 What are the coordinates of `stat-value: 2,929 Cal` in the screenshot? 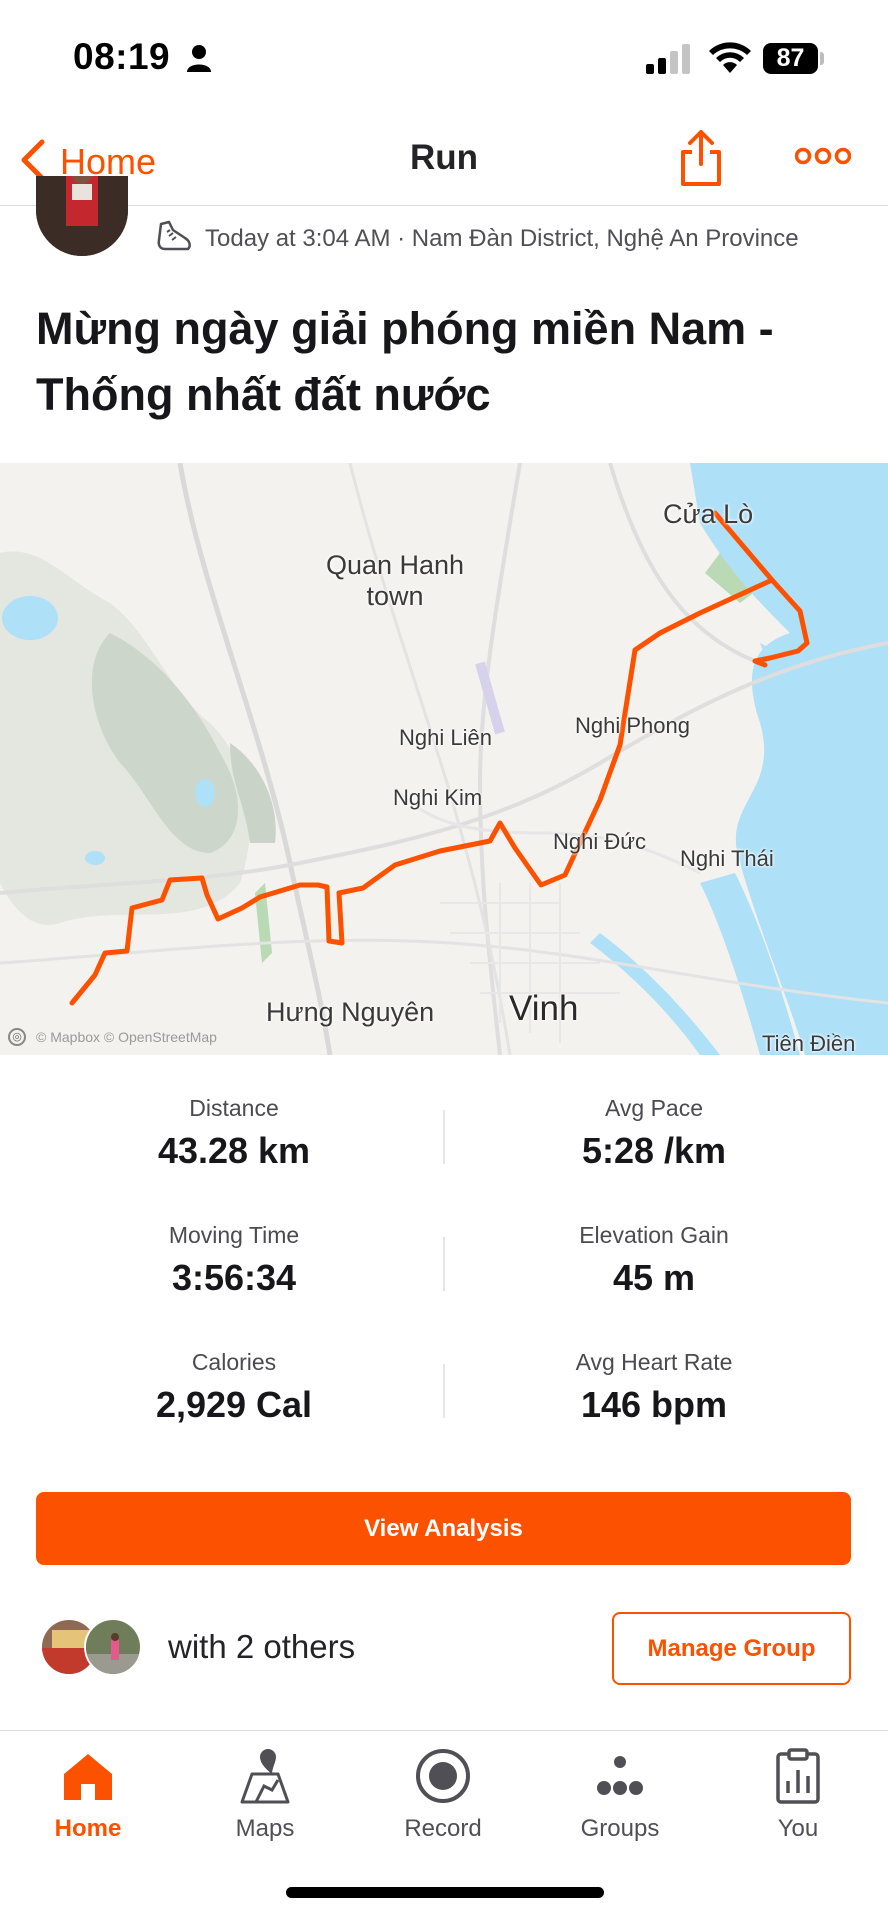 It's located at (234, 1404).